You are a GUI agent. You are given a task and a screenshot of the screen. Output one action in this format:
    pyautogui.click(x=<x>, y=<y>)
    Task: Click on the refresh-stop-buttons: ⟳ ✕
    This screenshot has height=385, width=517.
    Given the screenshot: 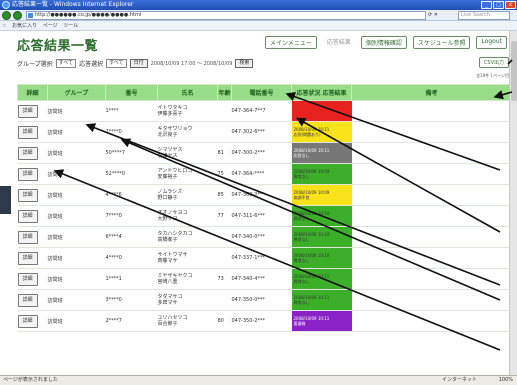 What is the action you would take?
    pyautogui.click(x=442, y=15)
    